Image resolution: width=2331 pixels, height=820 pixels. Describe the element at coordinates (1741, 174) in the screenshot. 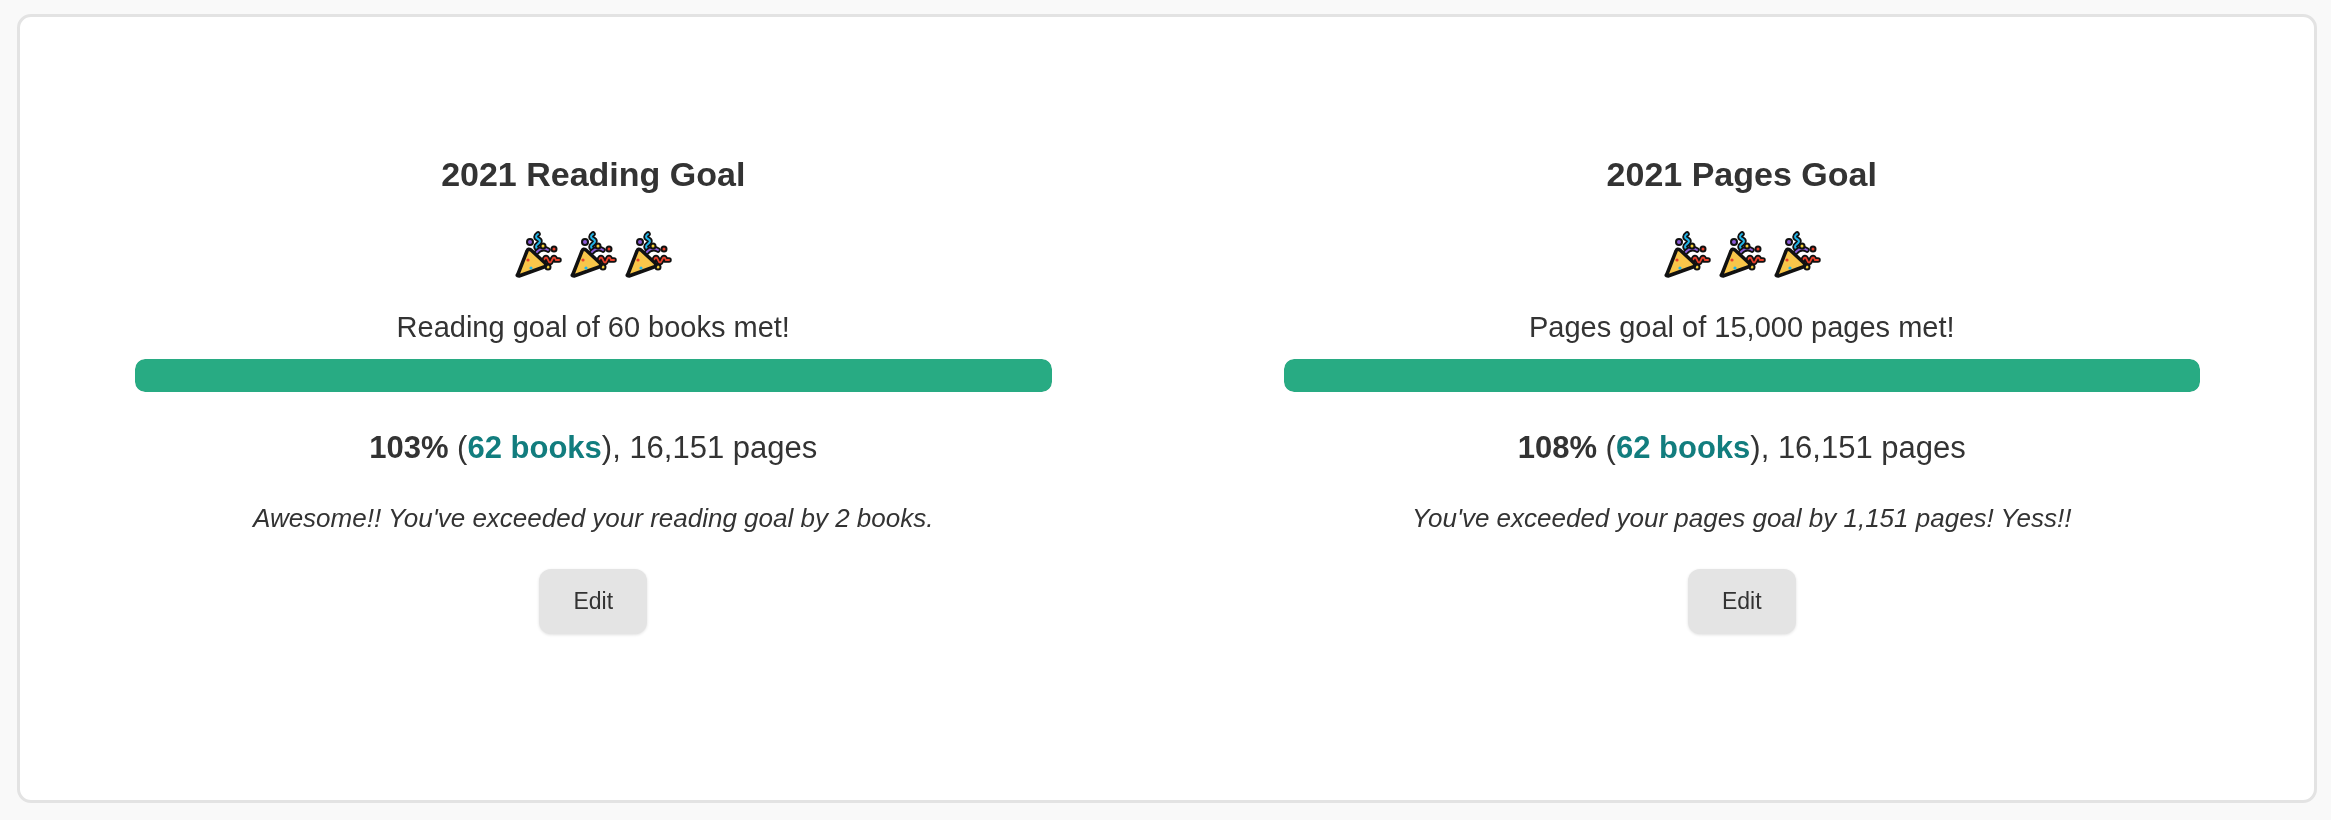

I see `goal-title: 2021 Pages Goal` at that location.